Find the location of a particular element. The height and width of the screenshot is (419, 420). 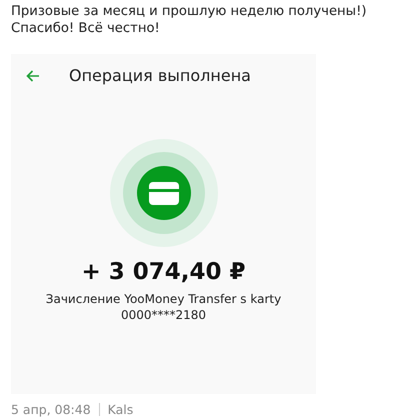

screen-title: Операция выполнена is located at coordinates (160, 75).